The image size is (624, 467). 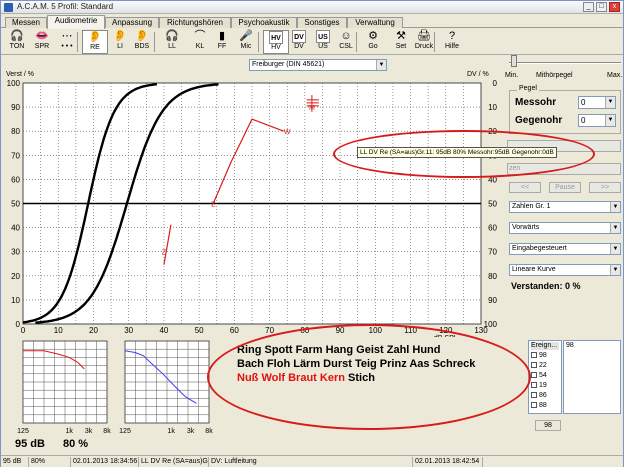 What do you see at coordinates (95, 42) in the screenshot?
I see `toolbar-button-re: 👂 RE` at bounding box center [95, 42].